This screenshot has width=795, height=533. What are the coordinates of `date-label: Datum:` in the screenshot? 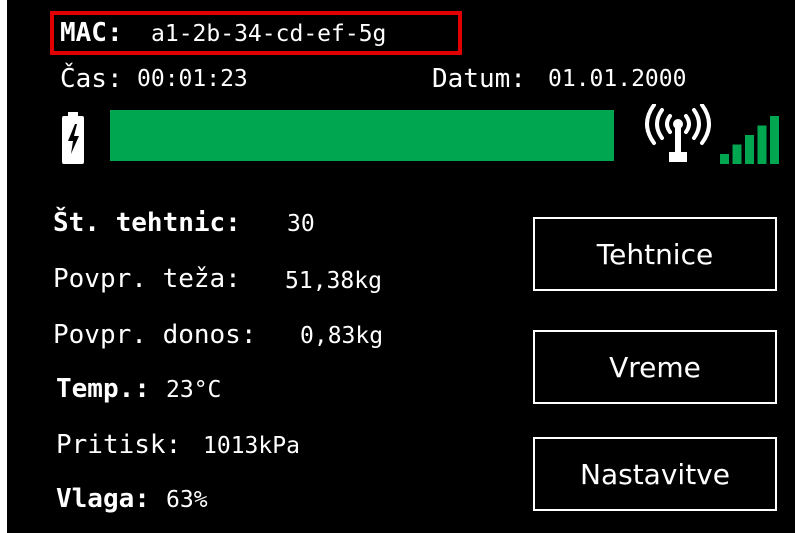 It's located at (479, 79).